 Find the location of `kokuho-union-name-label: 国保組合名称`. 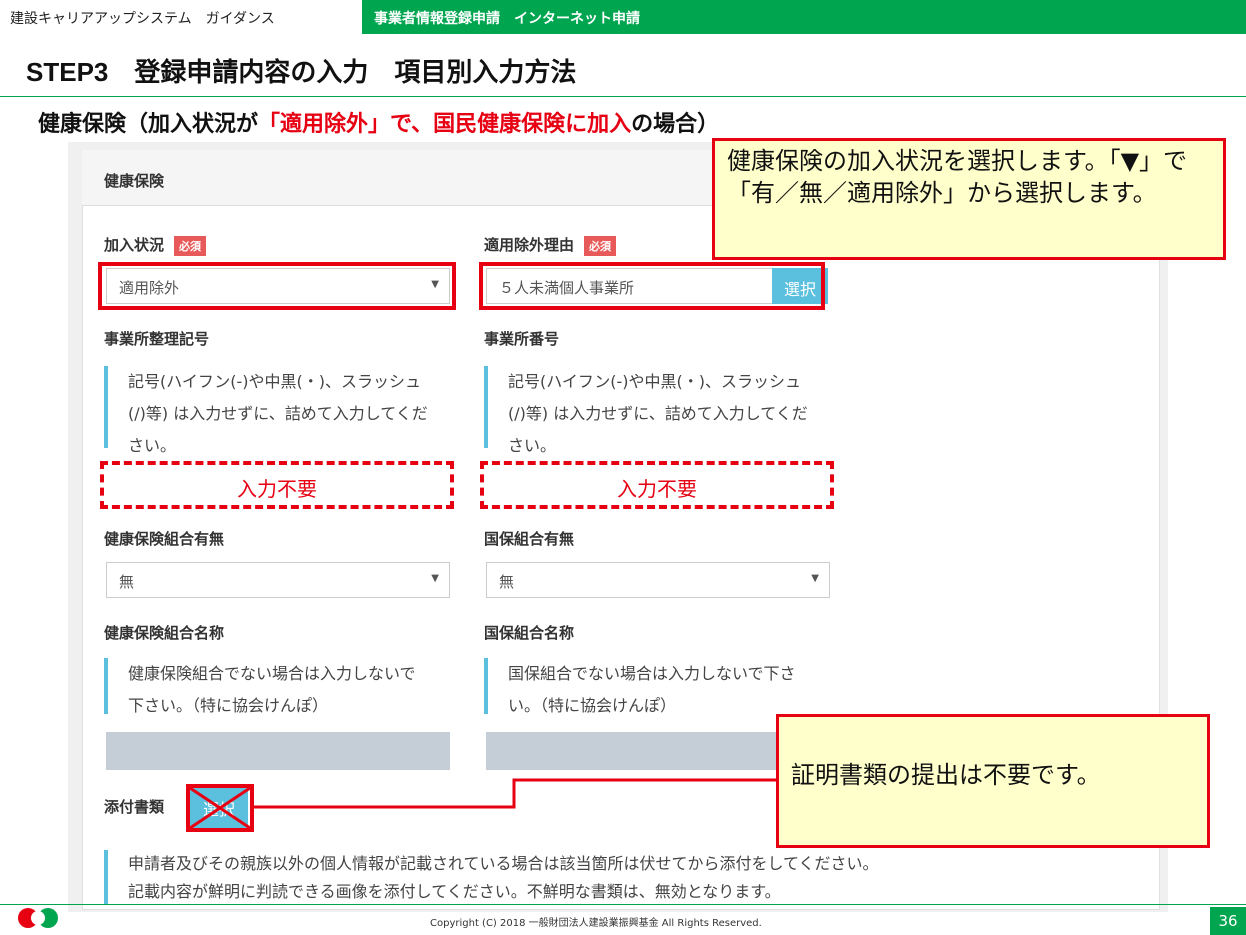

kokuho-union-name-label: 国保組合名称 is located at coordinates (529, 633).